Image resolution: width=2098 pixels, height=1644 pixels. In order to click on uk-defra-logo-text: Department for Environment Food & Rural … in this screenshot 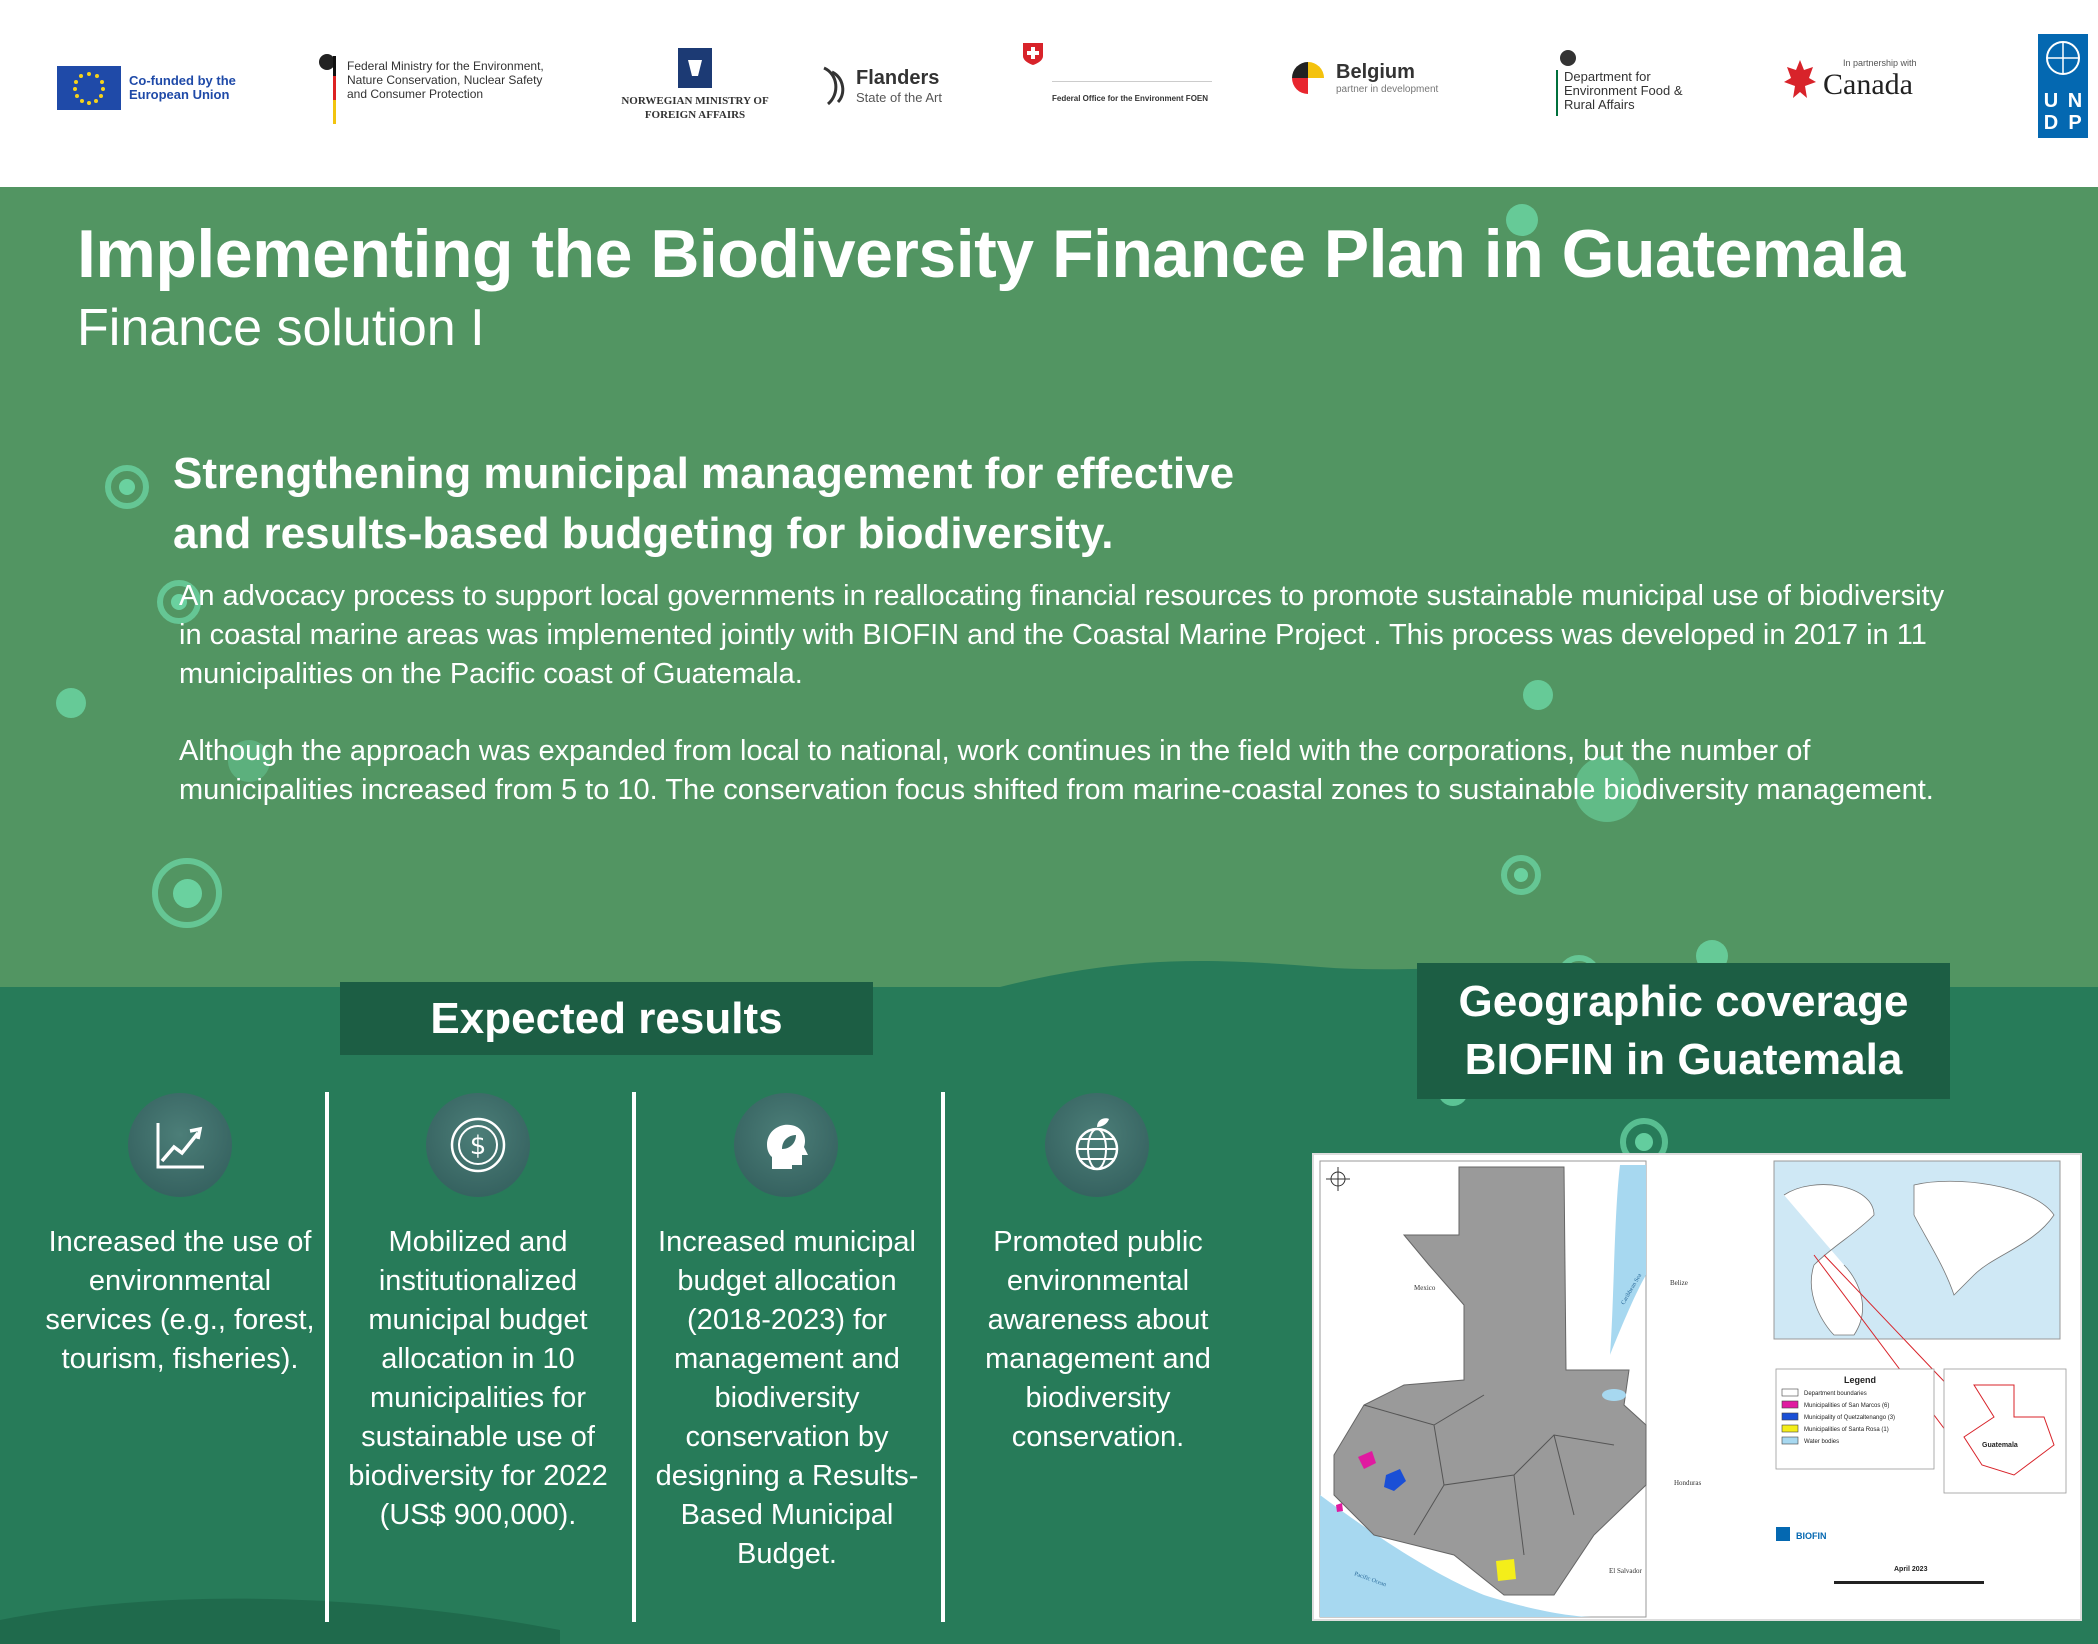, I will do `click(1623, 90)`.